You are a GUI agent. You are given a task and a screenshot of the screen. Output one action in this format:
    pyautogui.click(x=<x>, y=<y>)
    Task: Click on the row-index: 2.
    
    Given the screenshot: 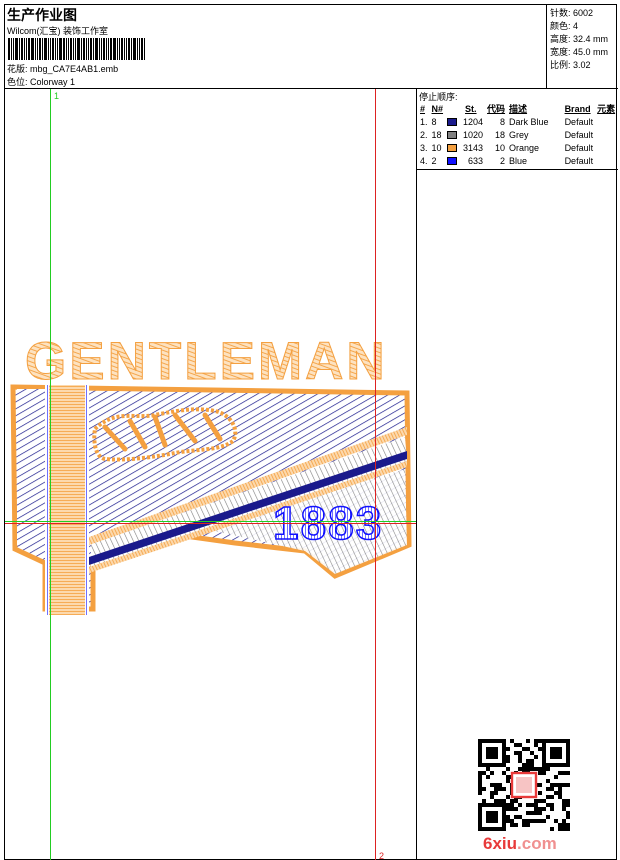 What is the action you would take?
    pyautogui.click(x=424, y=134)
    